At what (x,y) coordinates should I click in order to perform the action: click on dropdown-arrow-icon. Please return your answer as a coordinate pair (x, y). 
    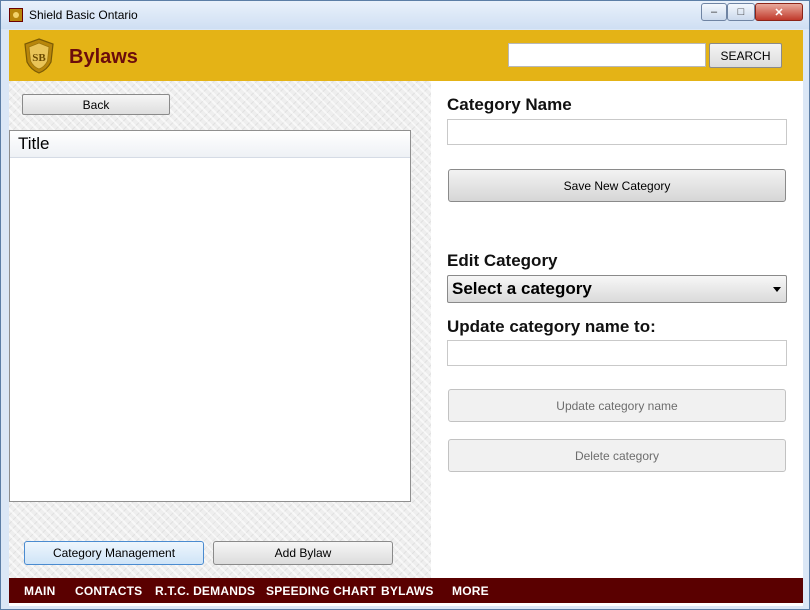
    Looking at the image, I should click on (777, 289).